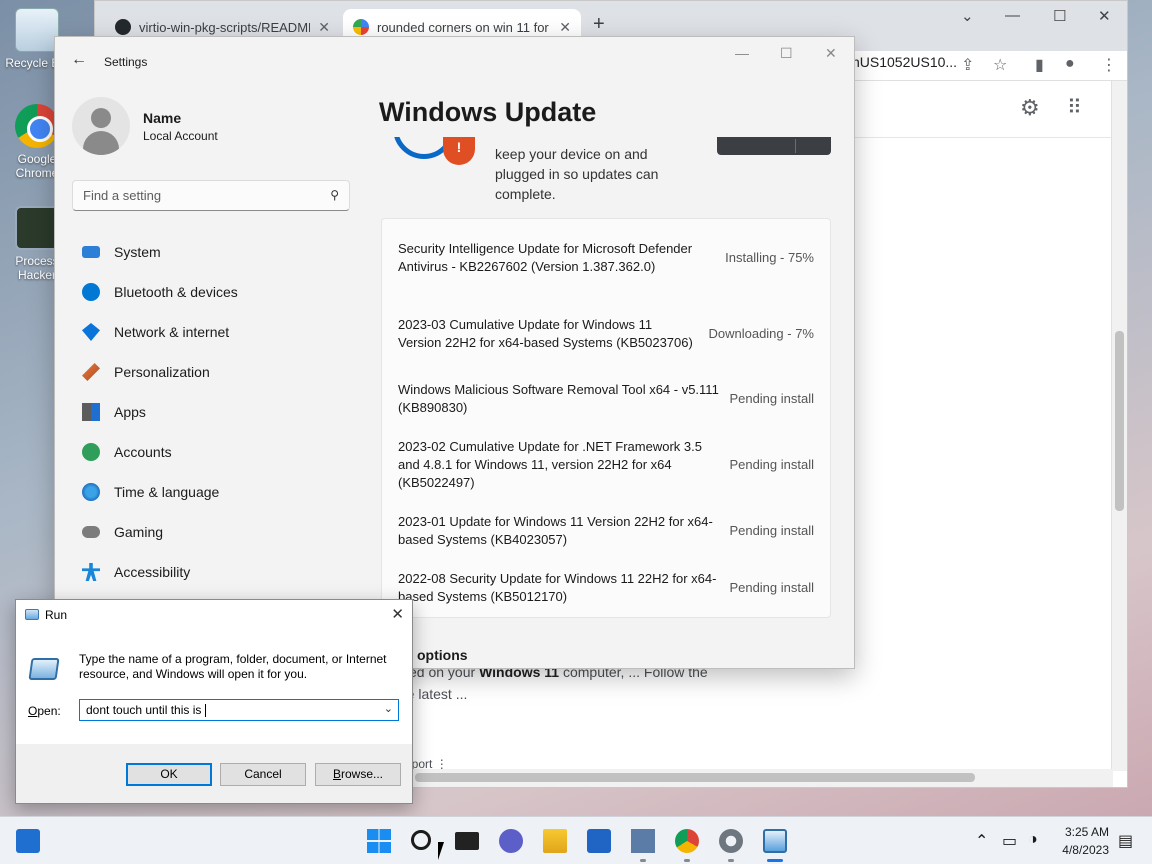 Image resolution: width=1152 pixels, height=864 pixels. I want to click on settings-icon, so click(731, 841).